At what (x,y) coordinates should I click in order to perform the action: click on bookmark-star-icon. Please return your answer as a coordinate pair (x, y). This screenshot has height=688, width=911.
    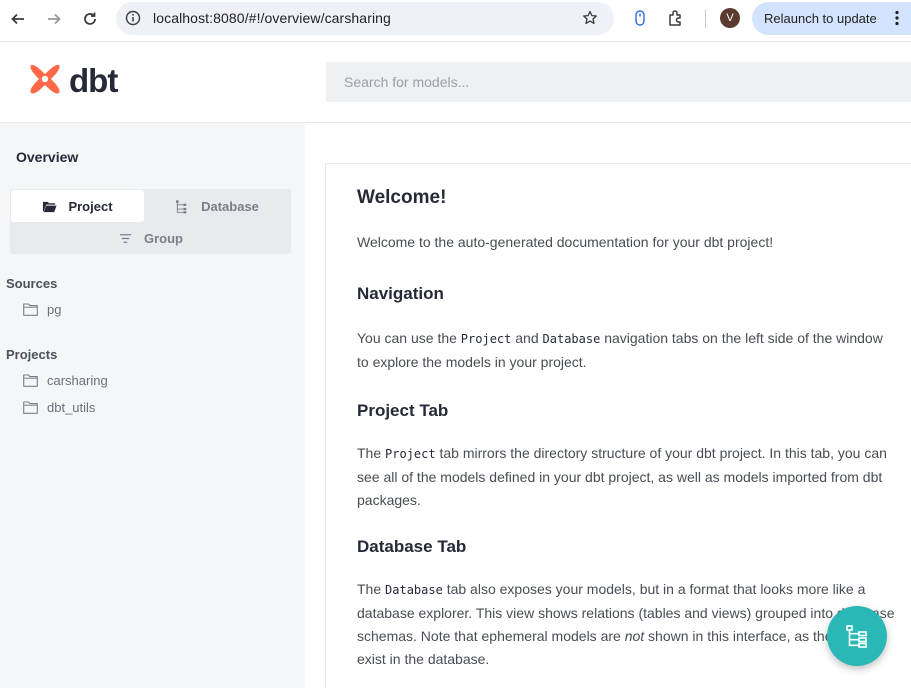
    Looking at the image, I should click on (590, 18).